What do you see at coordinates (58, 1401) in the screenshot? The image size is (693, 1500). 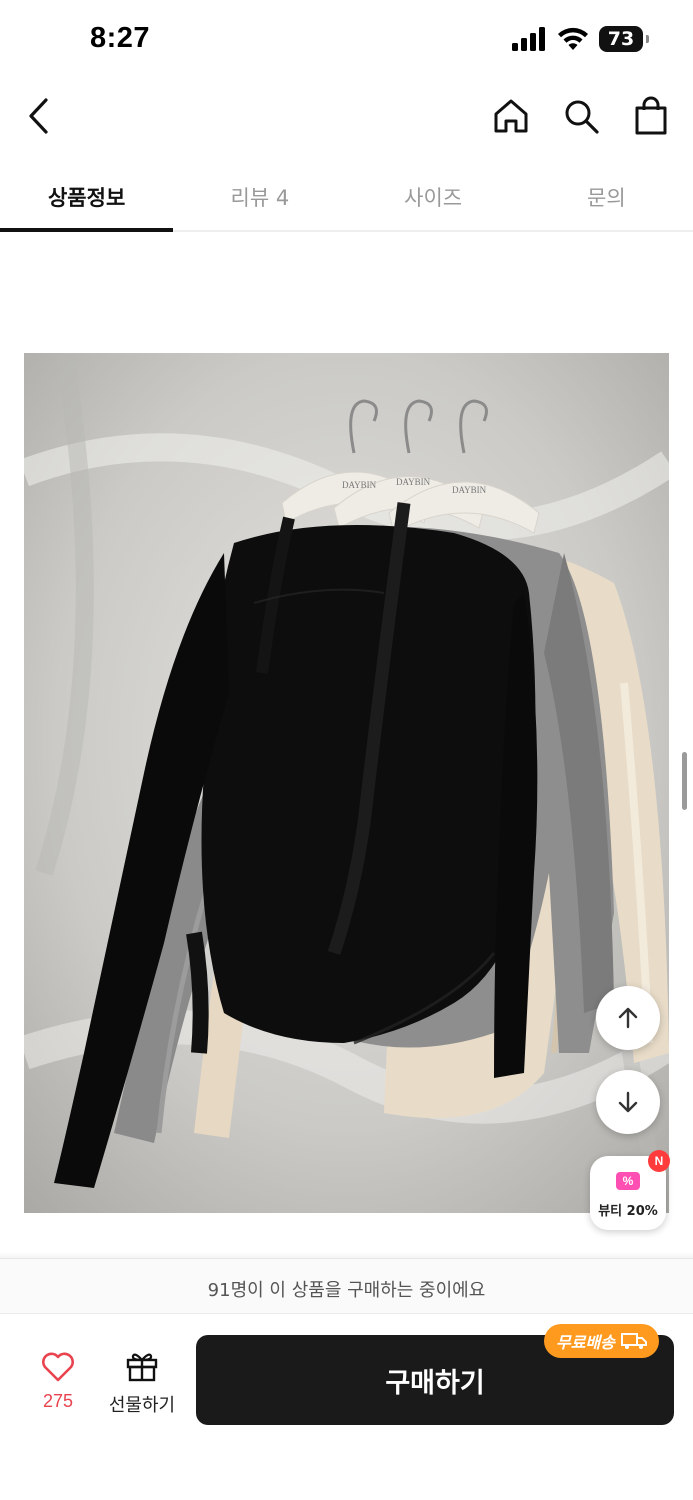 I see `like-count: 275` at bounding box center [58, 1401].